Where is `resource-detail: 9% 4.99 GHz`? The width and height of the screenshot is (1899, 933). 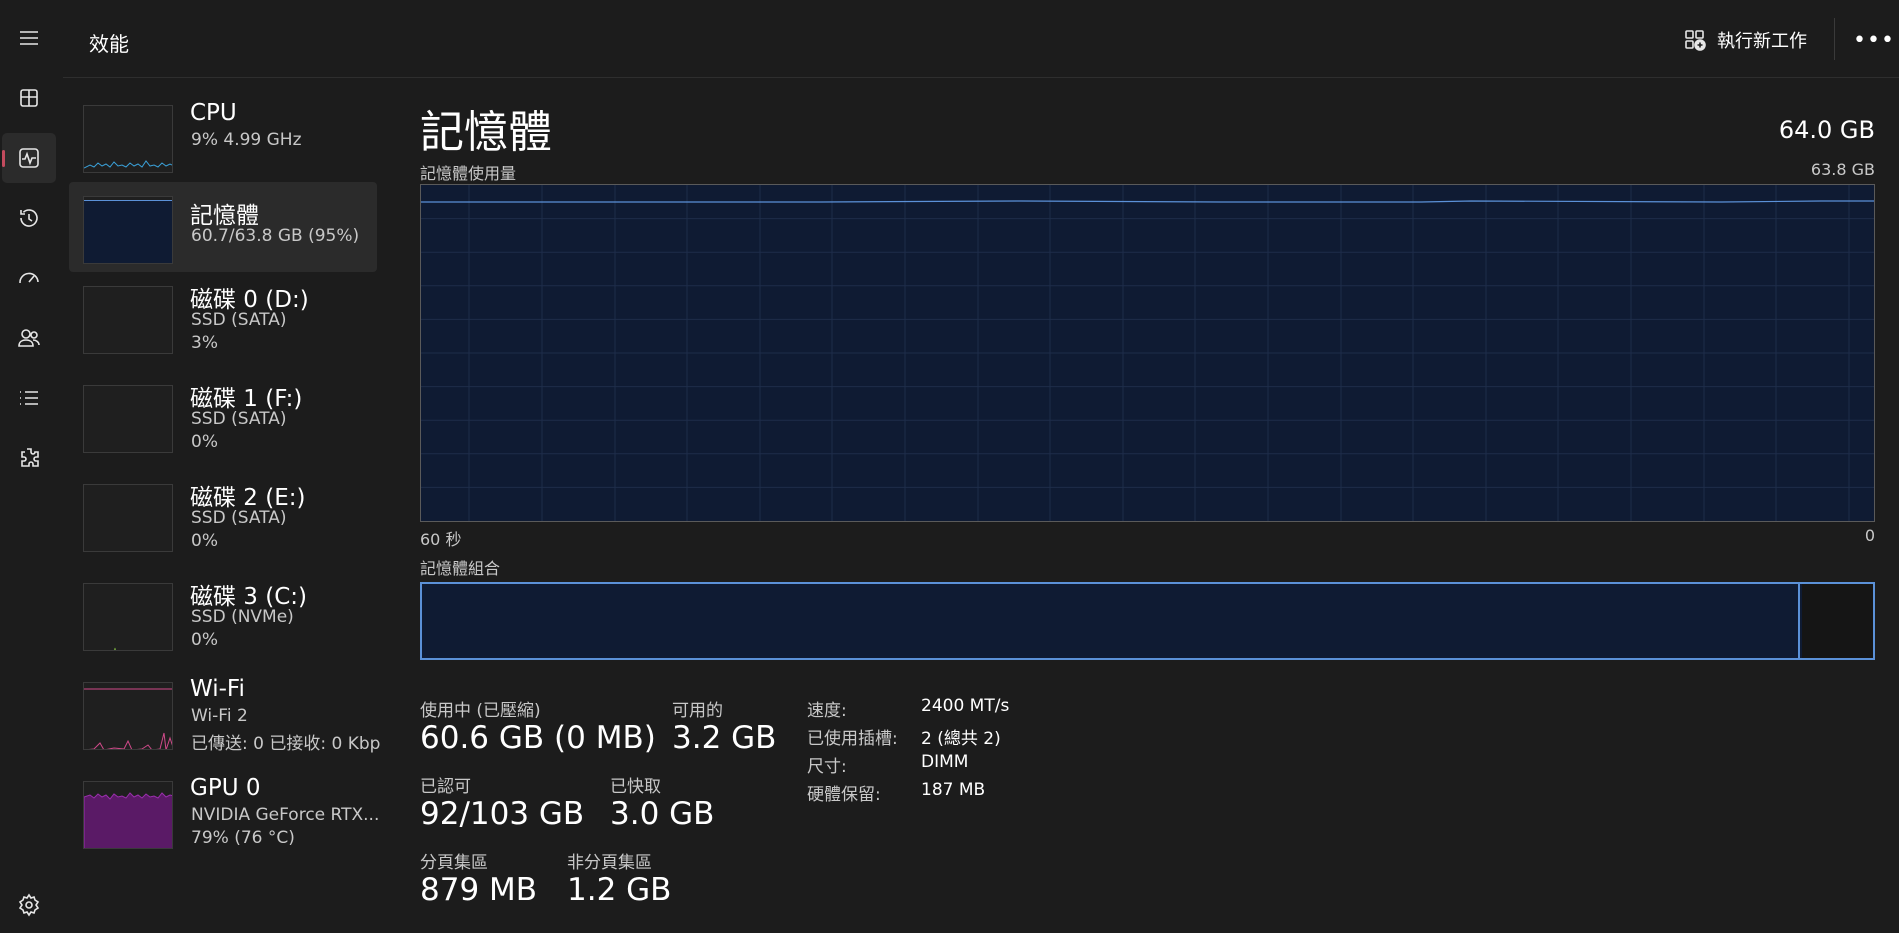
resource-detail: 9% 4.99 GHz is located at coordinates (246, 140).